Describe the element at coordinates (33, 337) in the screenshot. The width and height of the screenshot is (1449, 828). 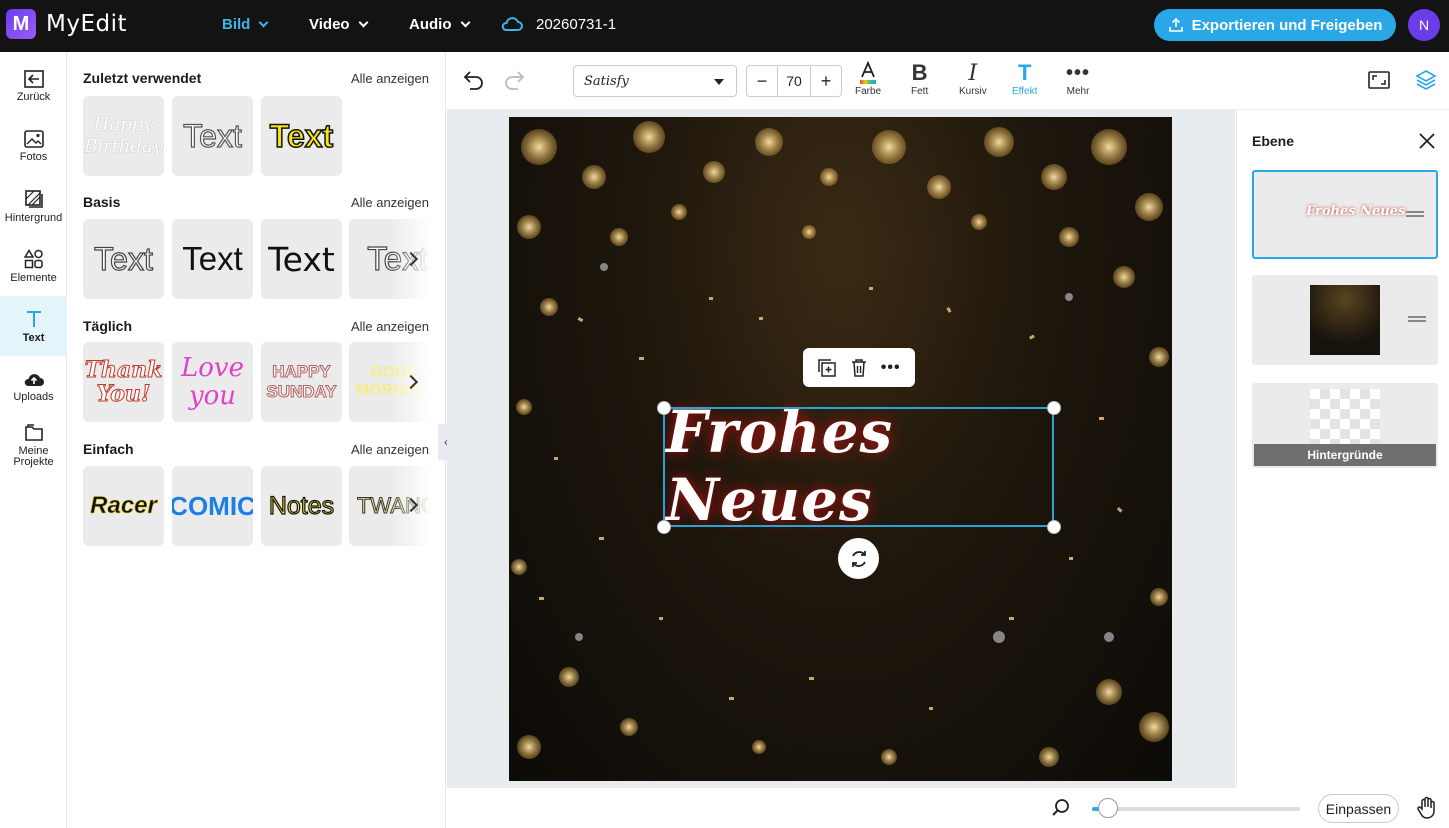
I see `sidebar-label: Text` at that location.